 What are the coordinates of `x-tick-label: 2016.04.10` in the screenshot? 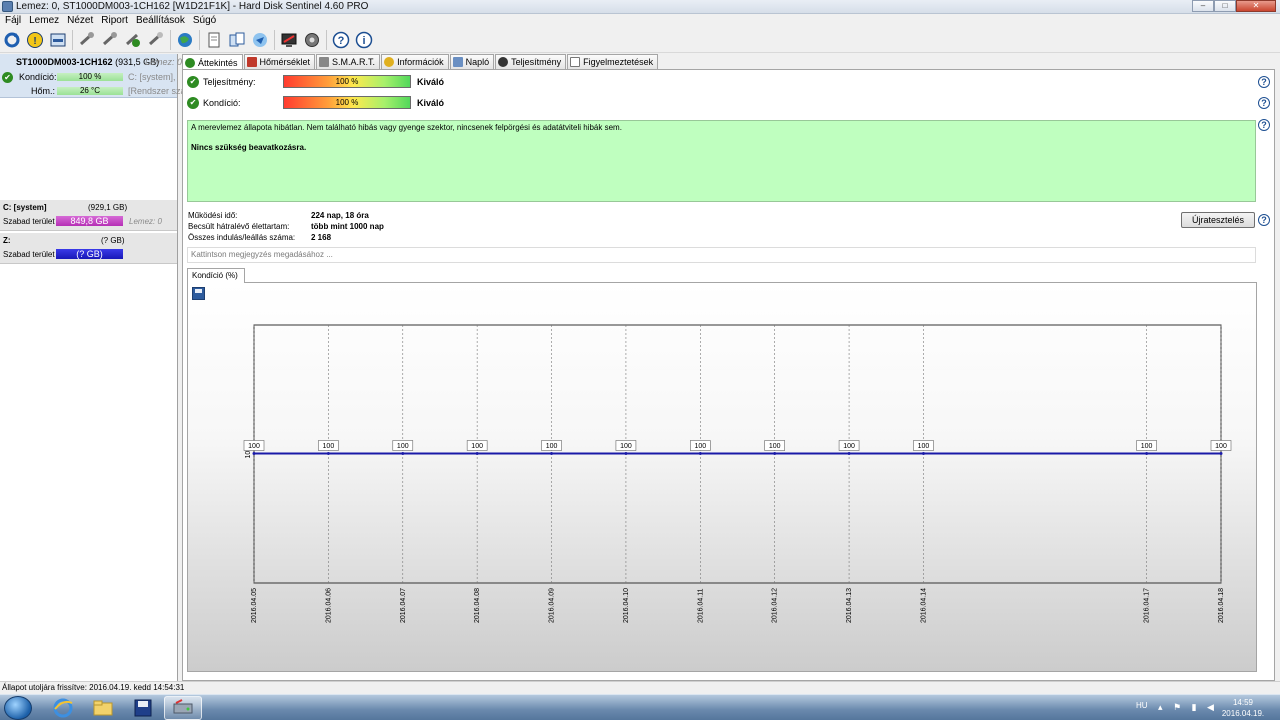 It's located at (626, 605).